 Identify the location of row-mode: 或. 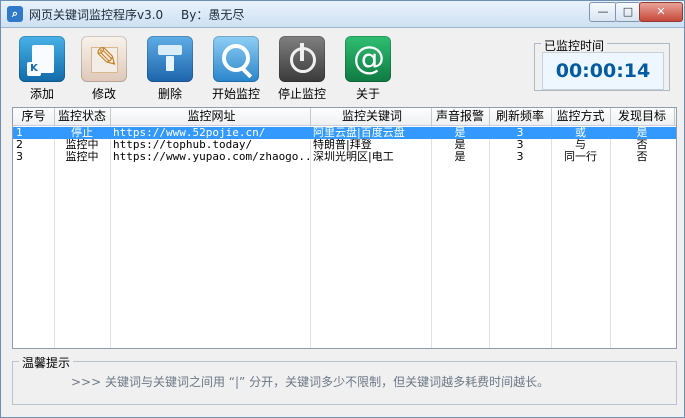
(580, 133).